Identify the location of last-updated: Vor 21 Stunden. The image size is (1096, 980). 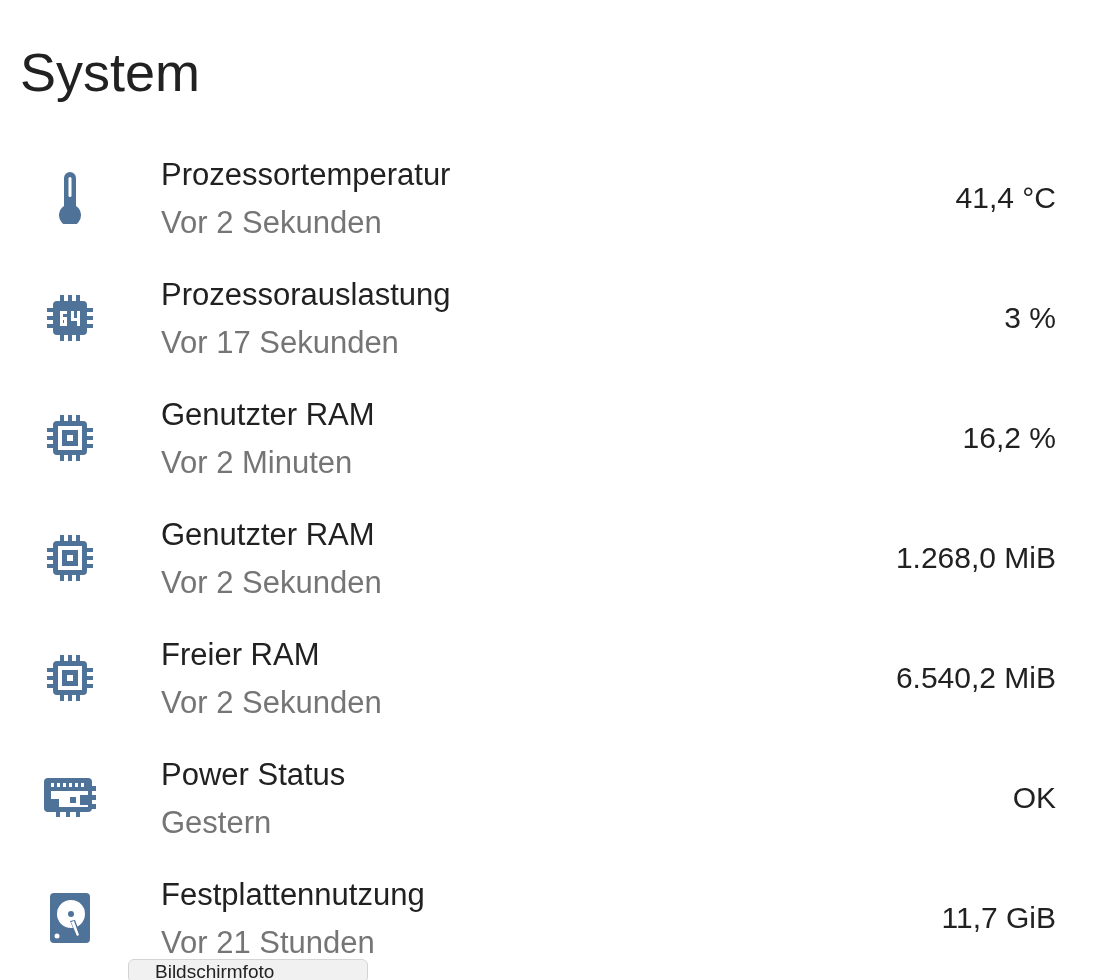
(268, 943).